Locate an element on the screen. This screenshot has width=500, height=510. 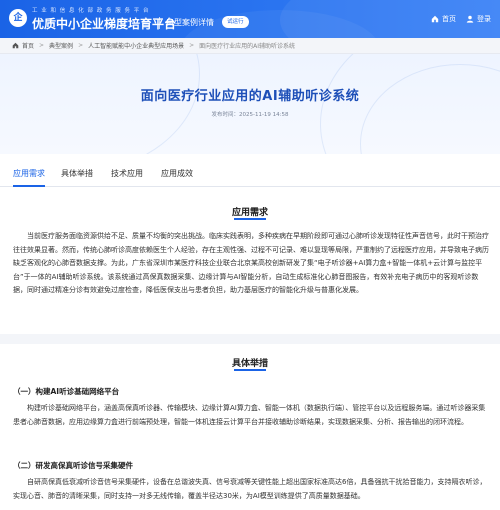
section-heading-requirements: 应用需求 is located at coordinates (249, 213).